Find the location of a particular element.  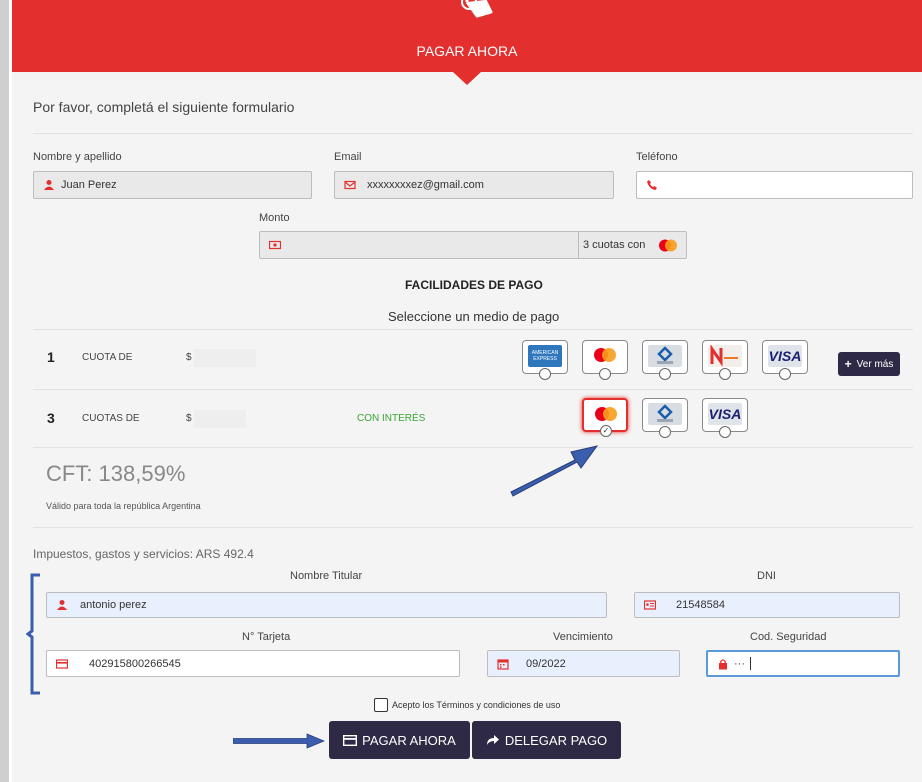

cft-validity: Válido para toda la república Argentina is located at coordinates (123, 506).